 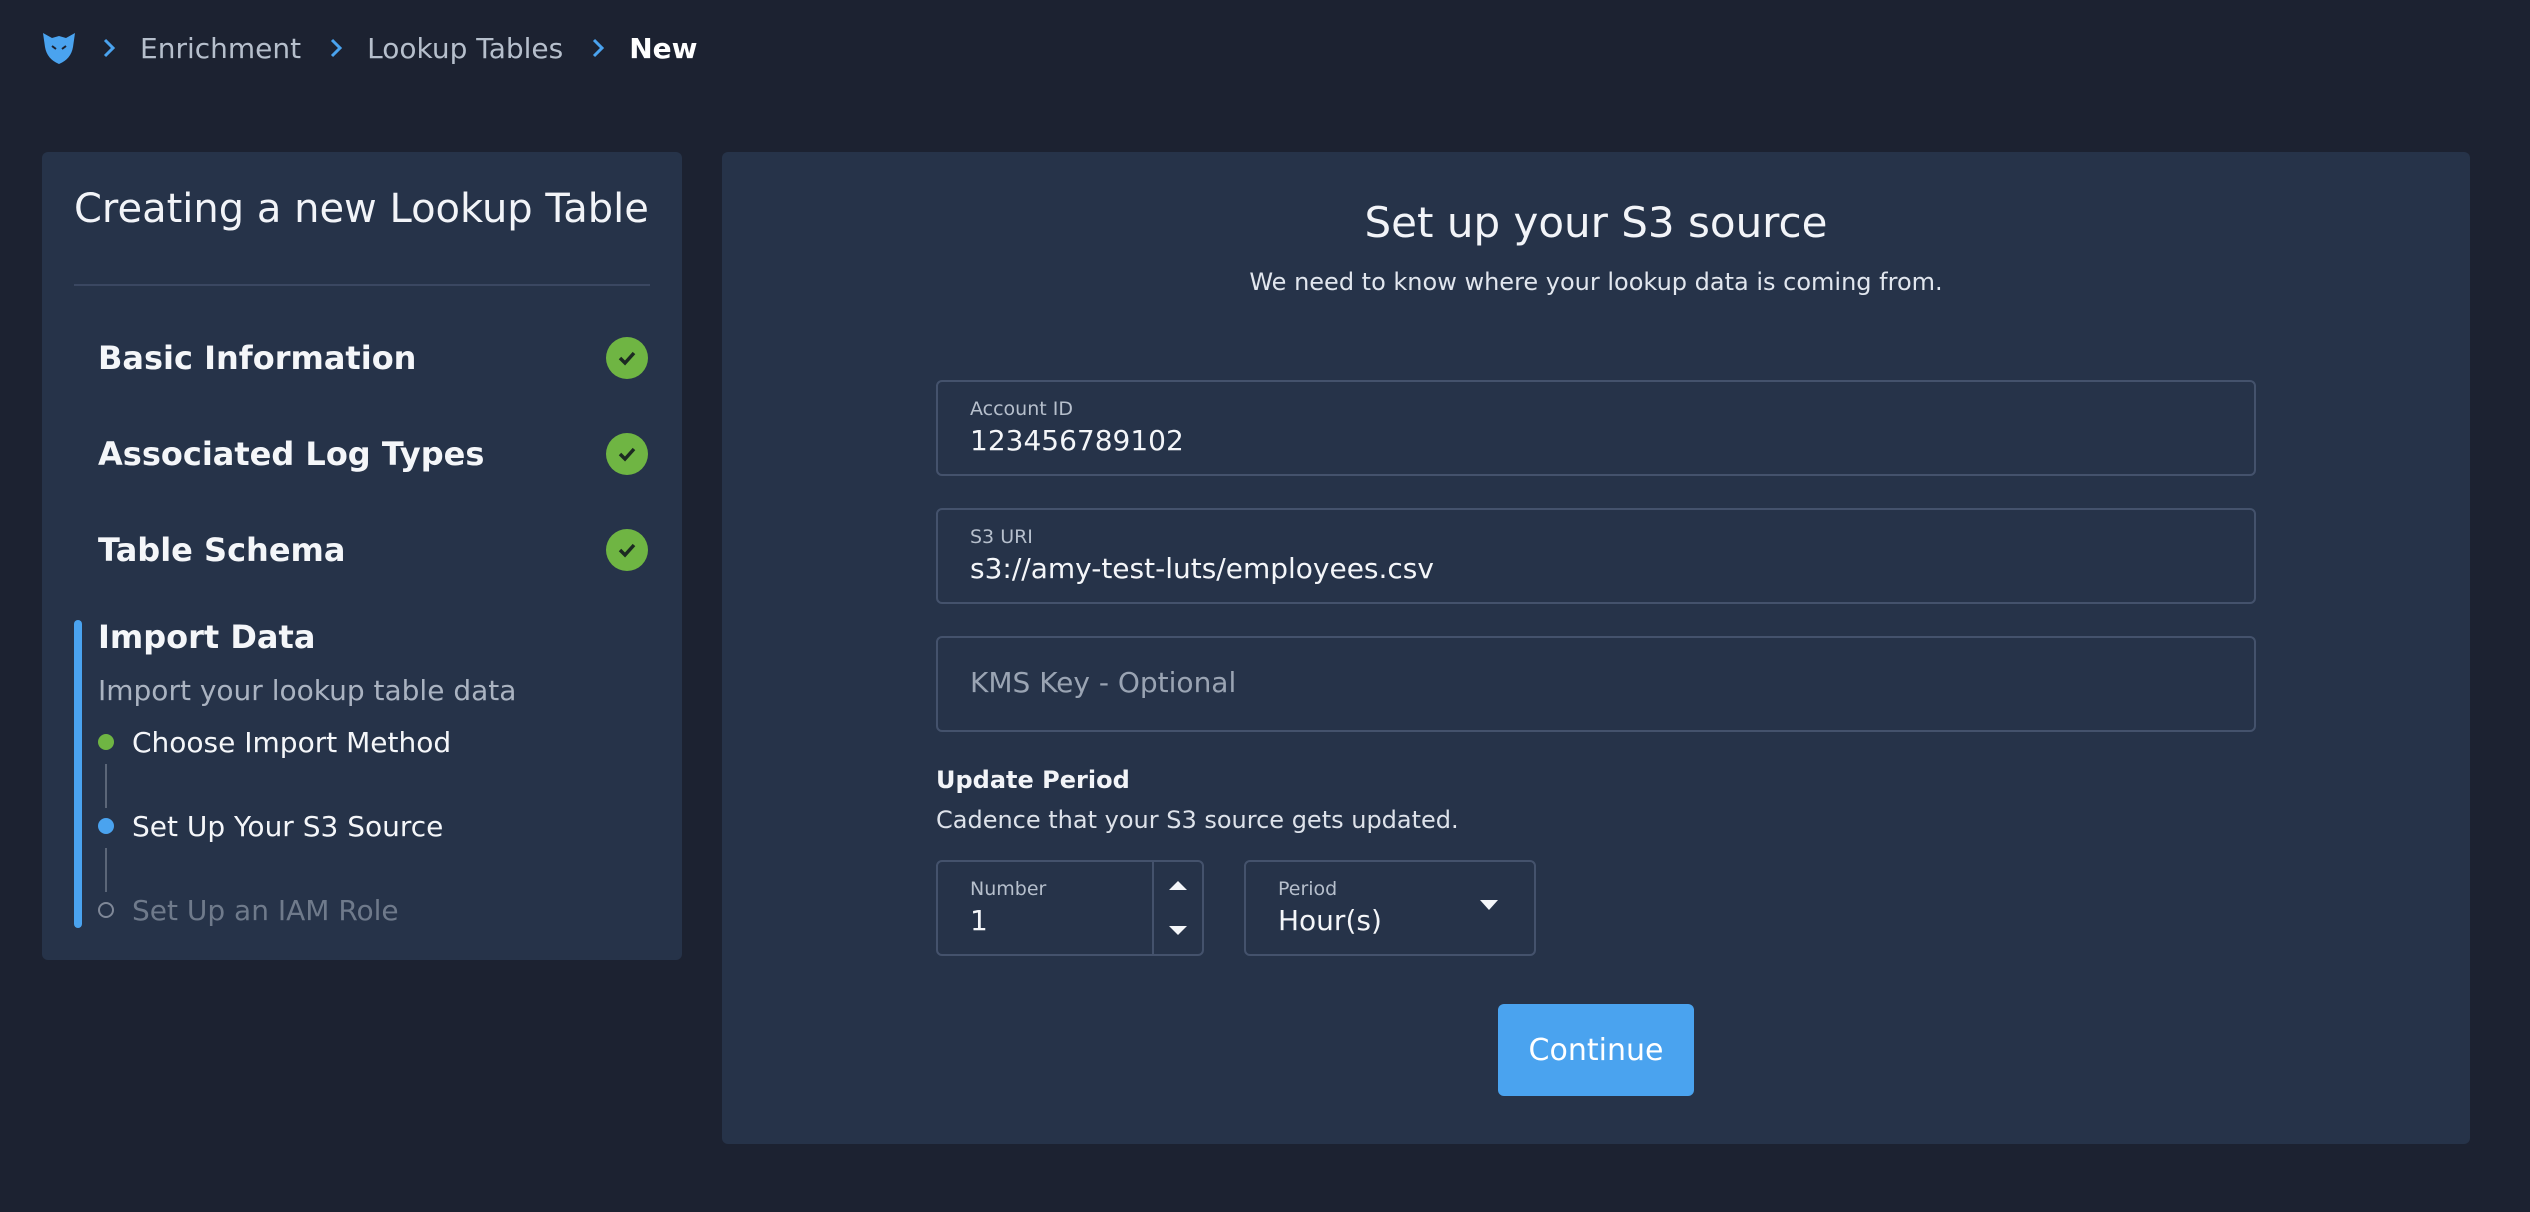 I want to click on active-step-indicator, so click(x=78, y=774).